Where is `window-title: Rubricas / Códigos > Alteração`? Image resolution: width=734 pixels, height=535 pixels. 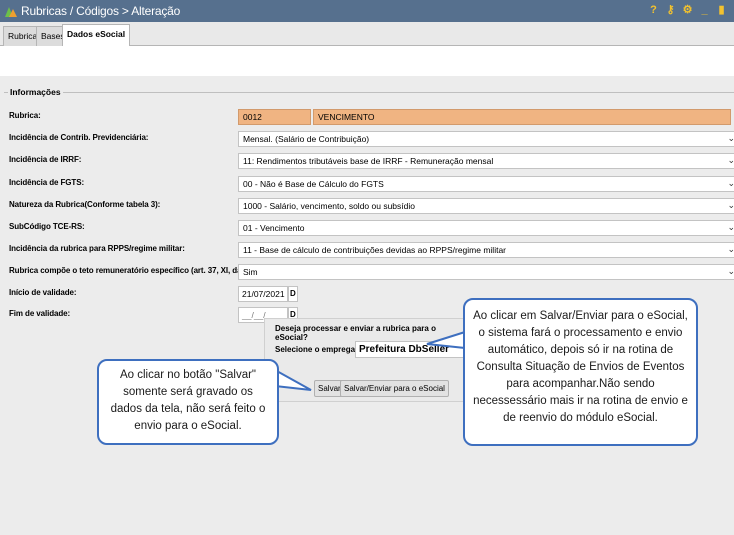
window-title: Rubricas / Códigos > Alteração is located at coordinates (101, 11).